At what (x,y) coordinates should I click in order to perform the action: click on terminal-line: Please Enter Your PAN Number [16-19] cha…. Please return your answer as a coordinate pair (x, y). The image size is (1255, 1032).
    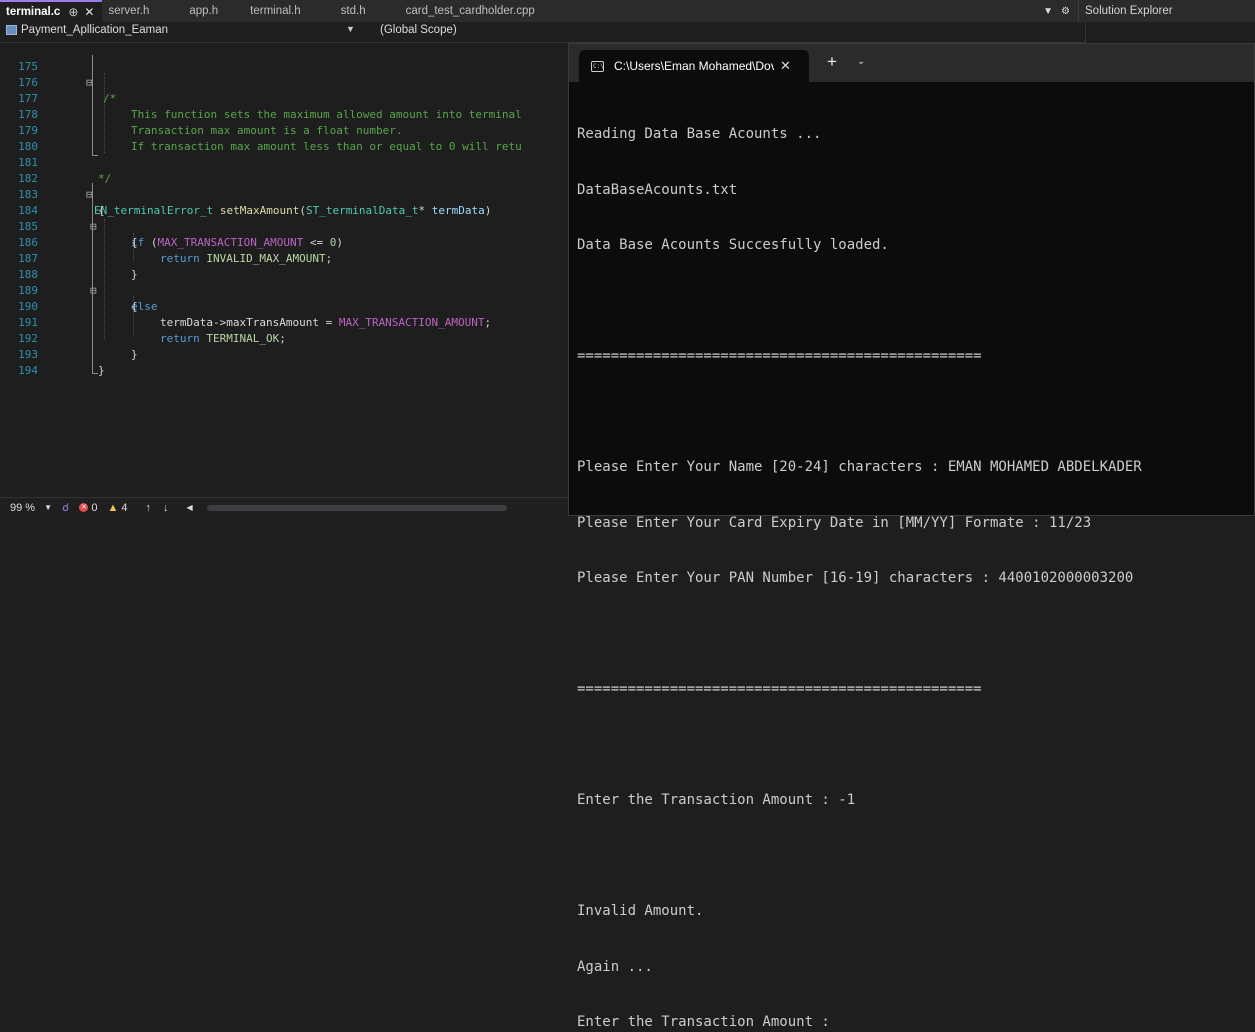
    Looking at the image, I should click on (855, 578).